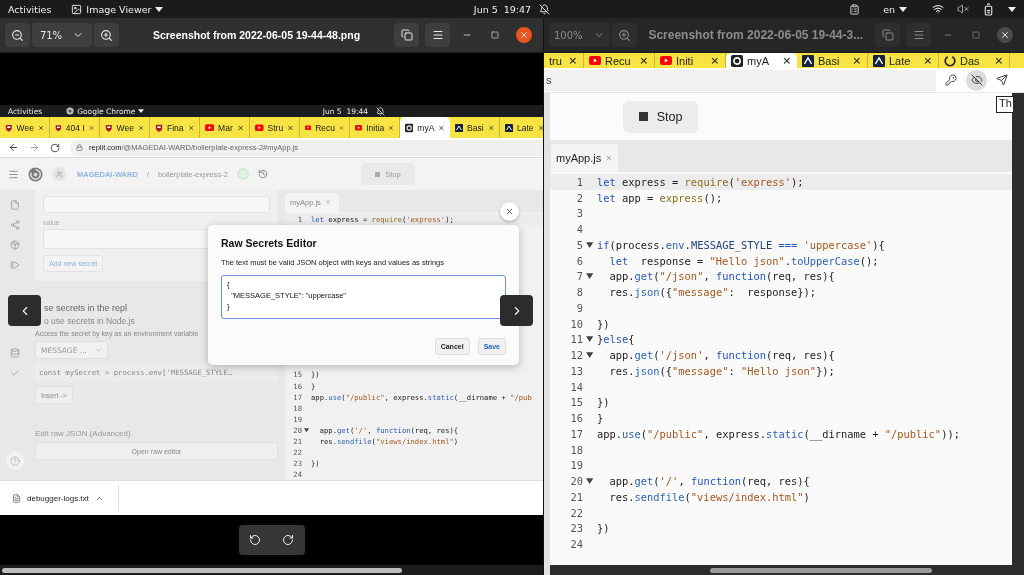 This screenshot has width=1024, height=575. Describe the element at coordinates (30, 9) in the screenshot. I see `activities-button: Activities` at that location.